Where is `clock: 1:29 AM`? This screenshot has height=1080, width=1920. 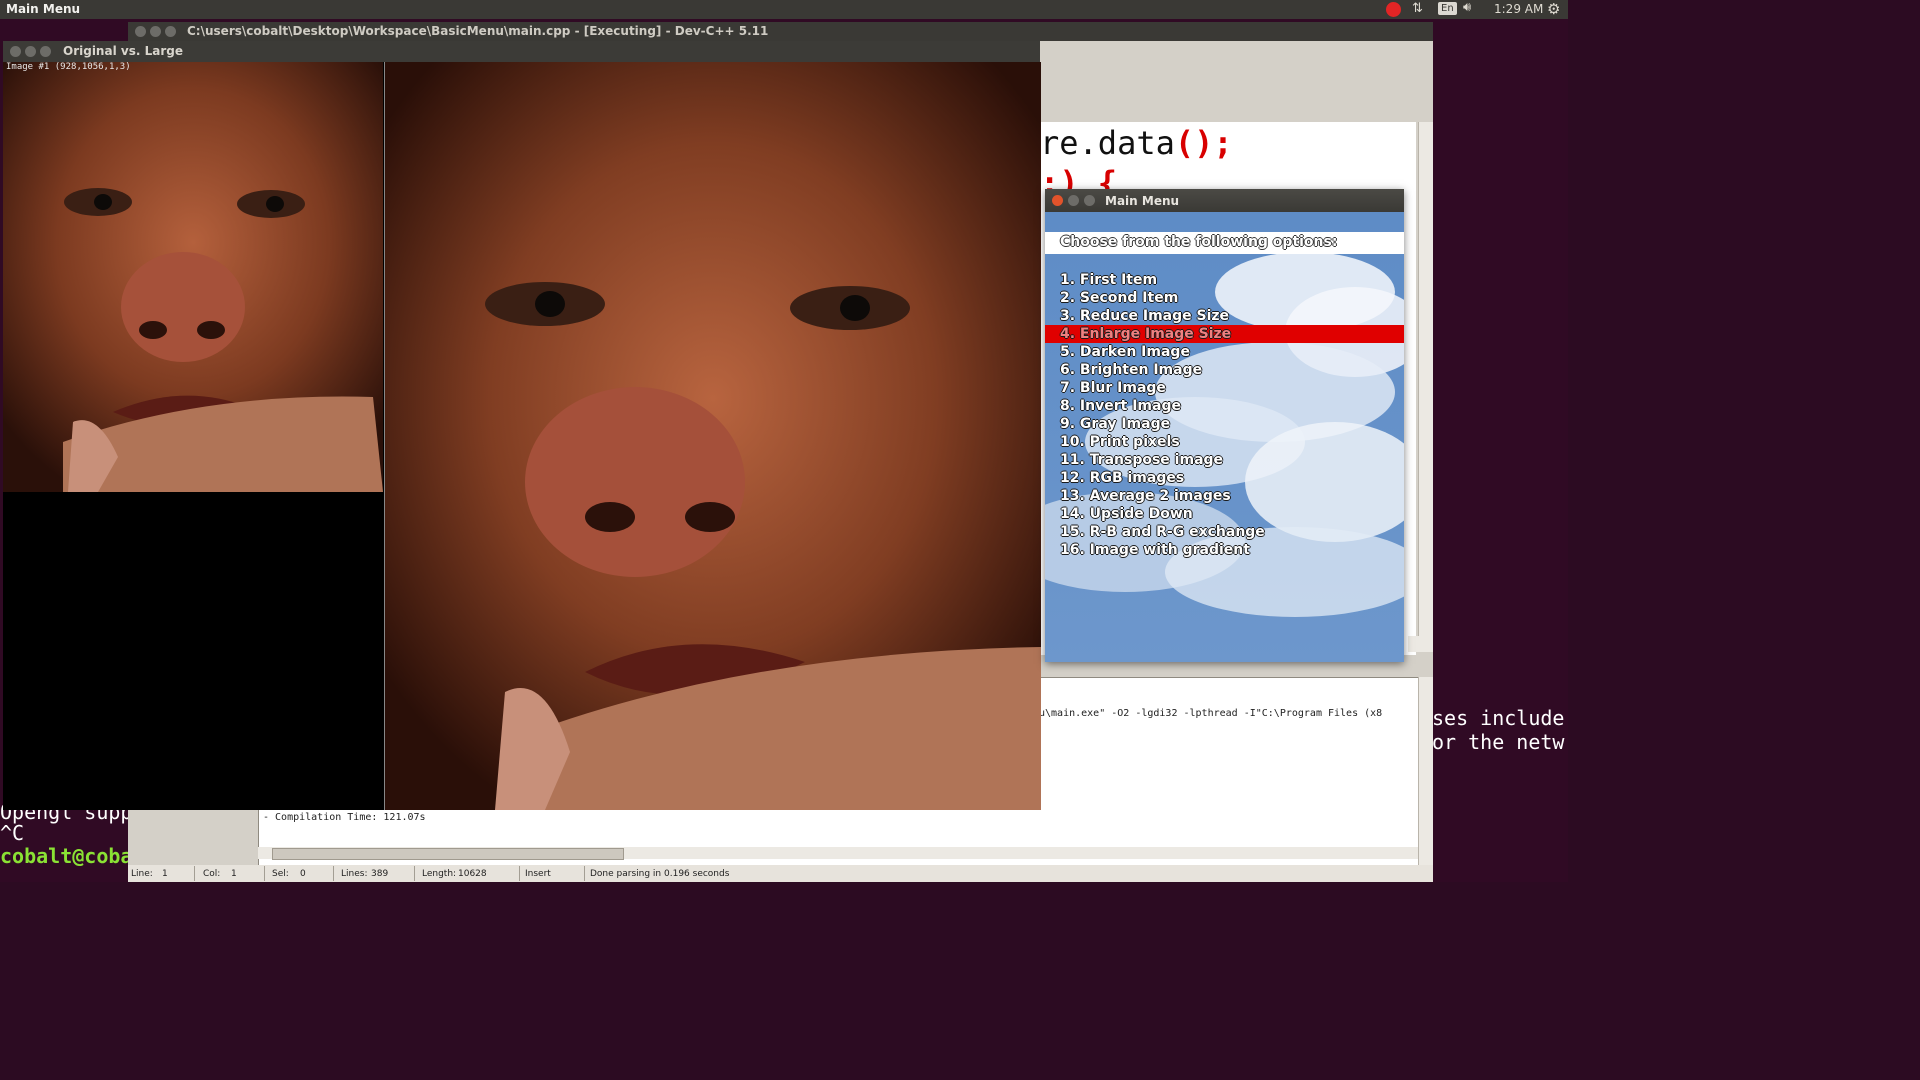
clock: 1:29 AM is located at coordinates (1518, 9).